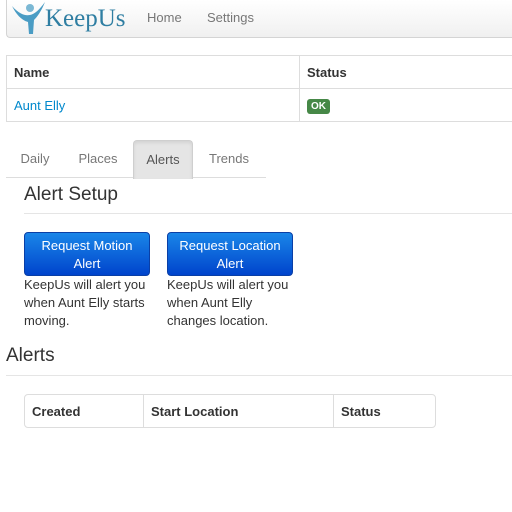 The width and height of the screenshot is (512, 512). What do you see at coordinates (153, 105) in the screenshot?
I see `person-cell: Aunt Elly` at bounding box center [153, 105].